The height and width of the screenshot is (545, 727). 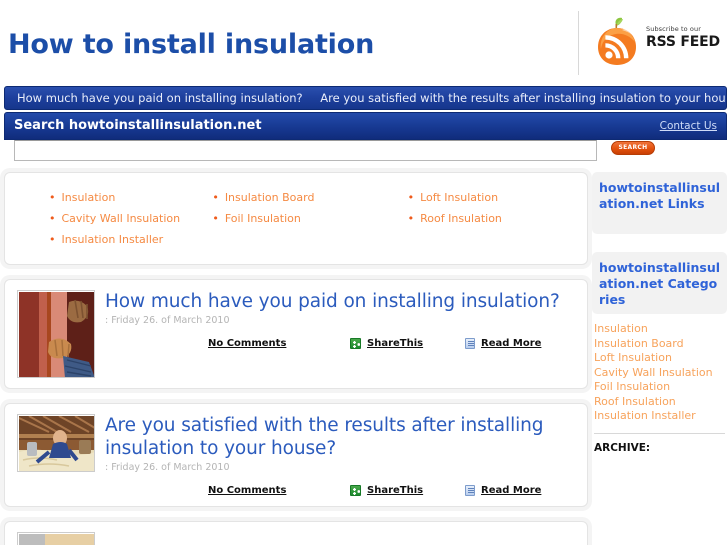 I want to click on sidebar-divider, so click(x=659, y=433).